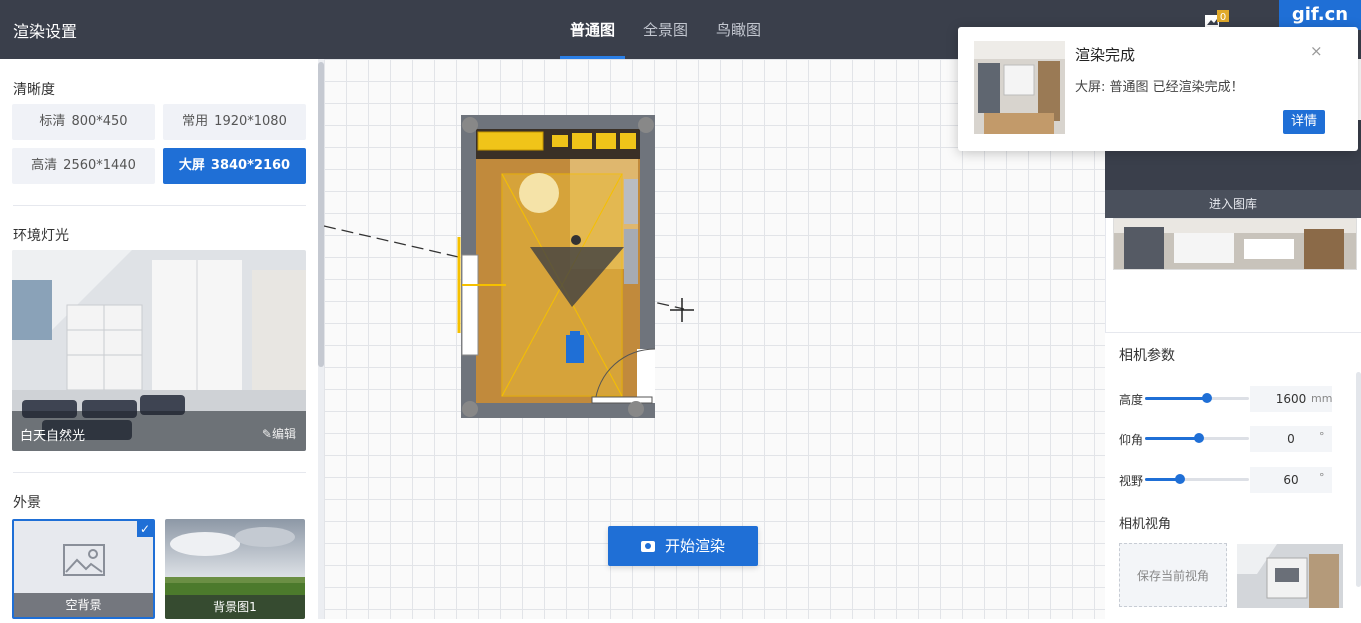 The image size is (1361, 623). I want to click on resolution-4k-button: 大屏 3840*2160, so click(234, 166).